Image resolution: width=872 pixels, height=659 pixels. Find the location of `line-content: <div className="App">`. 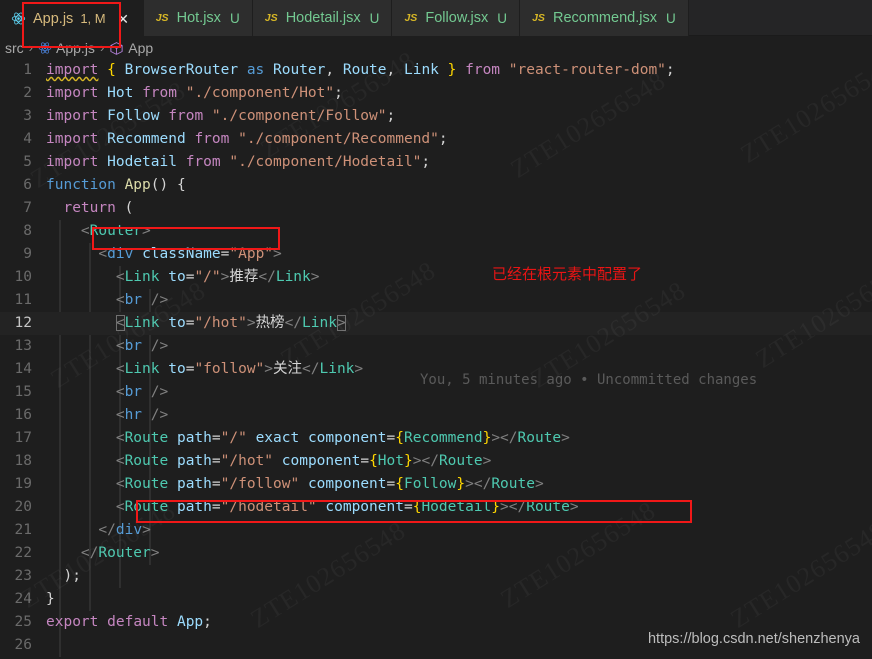

line-content: <div className="App"> is located at coordinates (459, 254).